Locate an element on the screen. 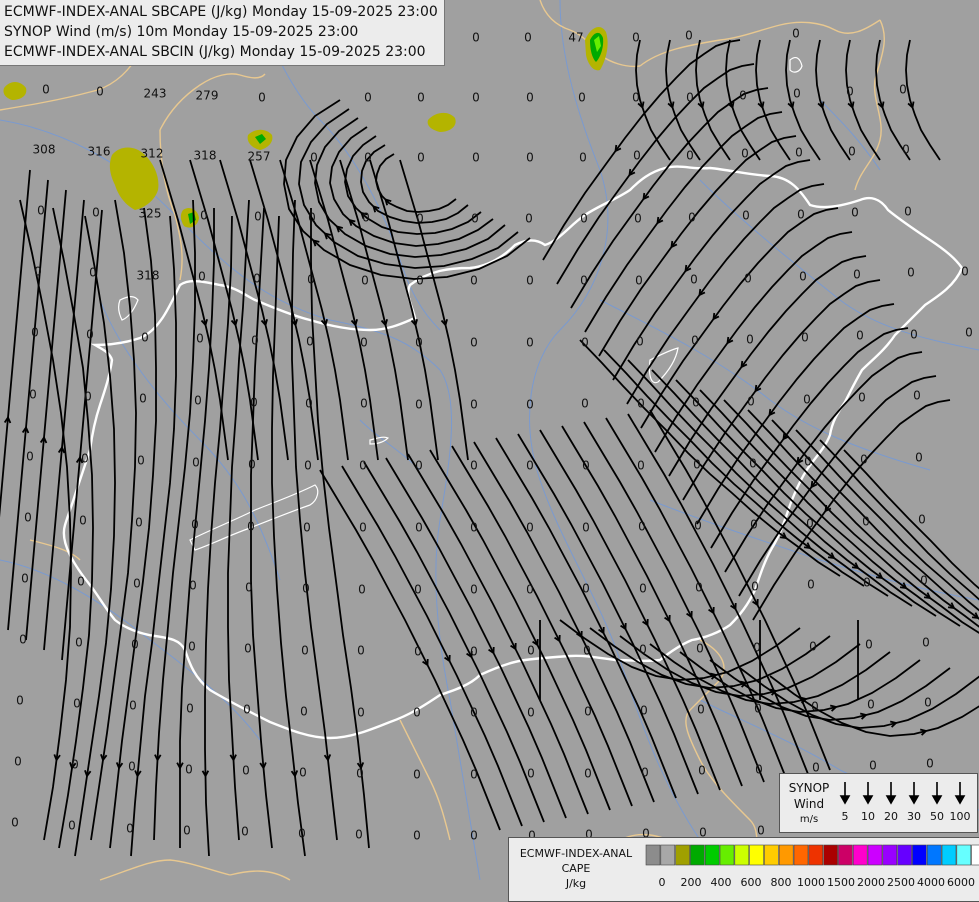 This screenshot has height=902, width=979. map-value-label: 279 is located at coordinates (207, 96).